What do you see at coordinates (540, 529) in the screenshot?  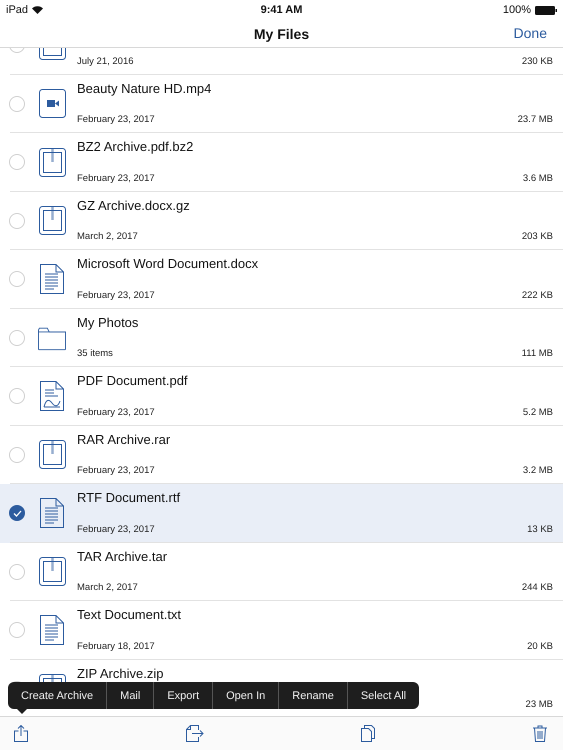 I see `file-size: 13 KB` at bounding box center [540, 529].